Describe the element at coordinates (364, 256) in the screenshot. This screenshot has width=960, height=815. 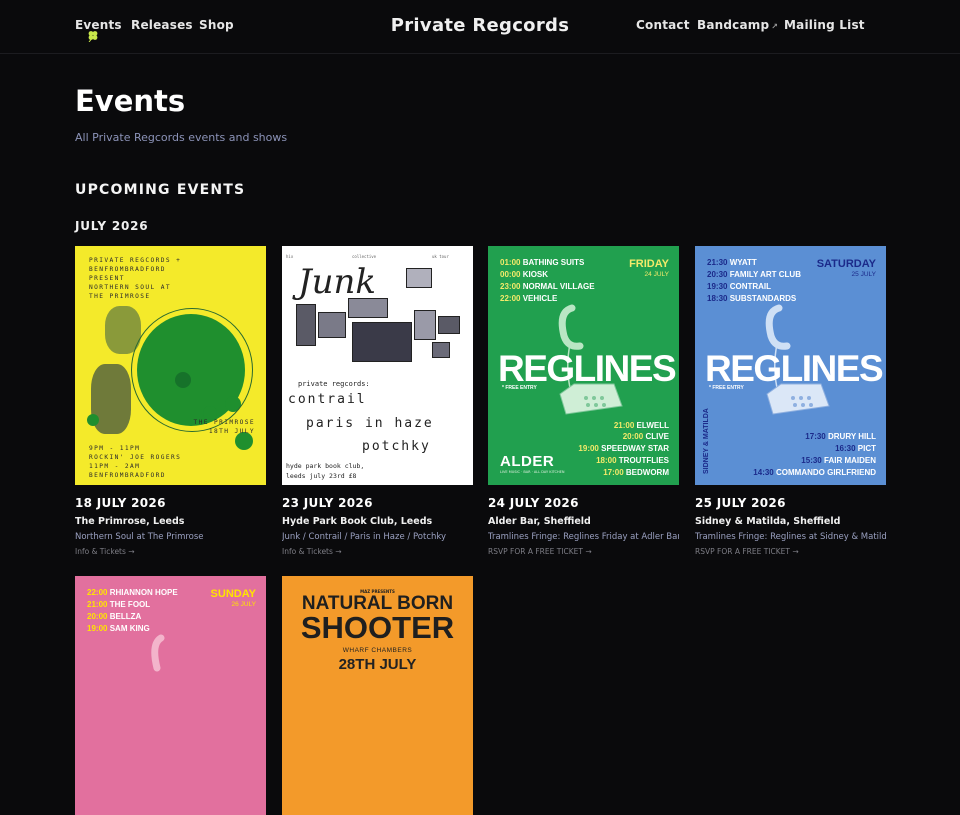
I see `poster-text: collective` at that location.